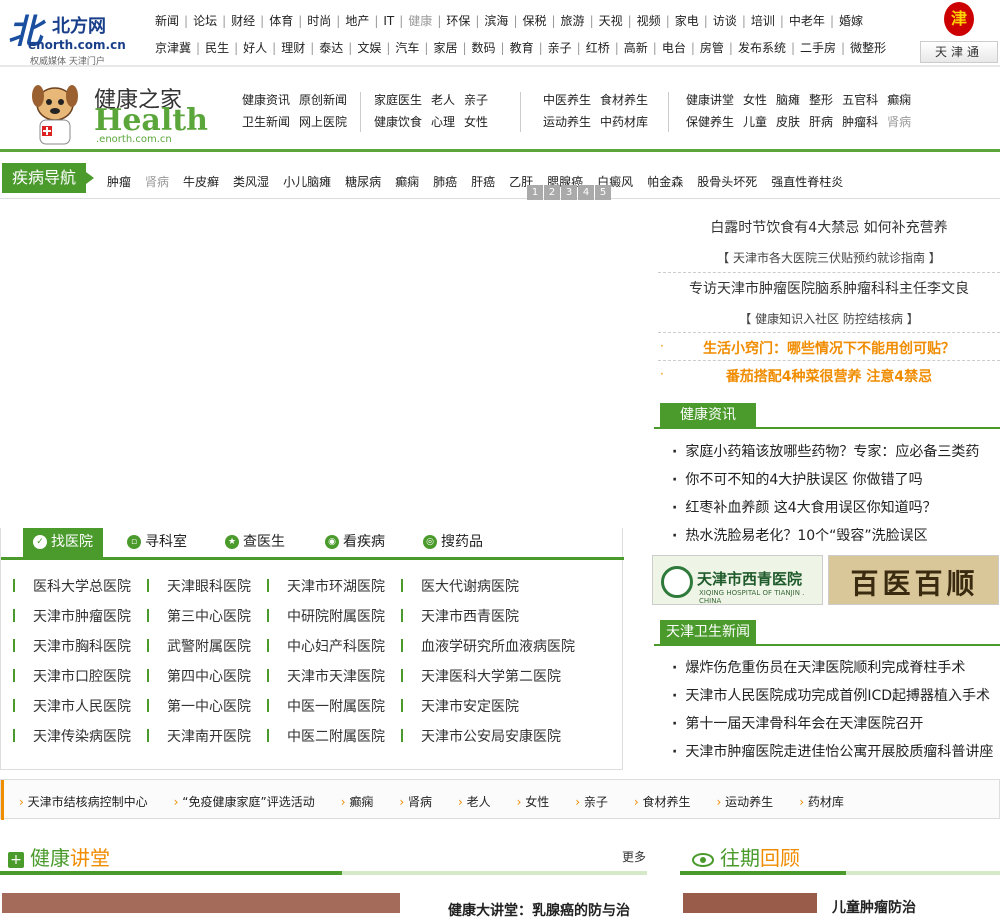  I want to click on nav-link-nav_row1-2: 财经, so click(243, 20).